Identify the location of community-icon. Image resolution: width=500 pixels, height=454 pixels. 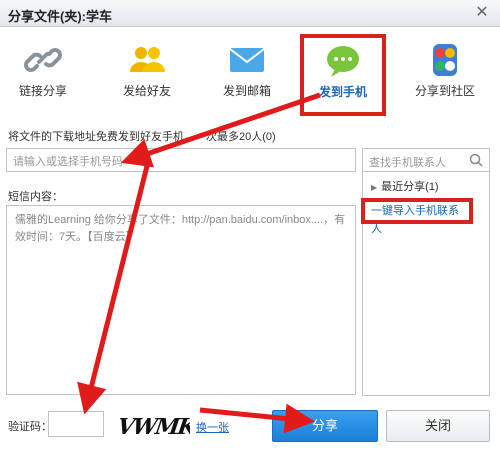
(445, 60).